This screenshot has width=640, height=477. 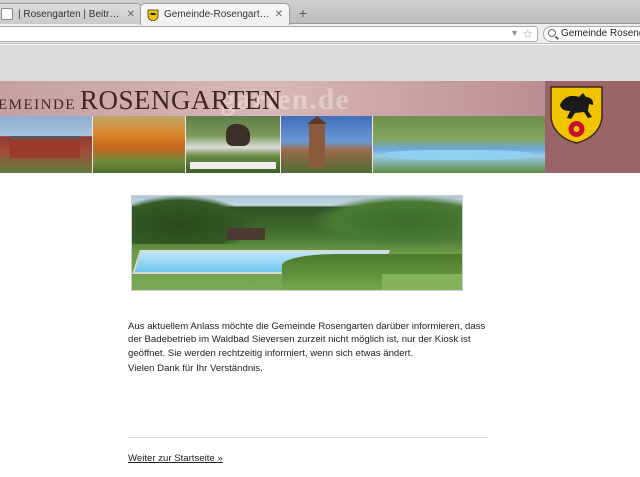 I want to click on search-input: Gemeinde Rosengarten, so click(x=591, y=34).